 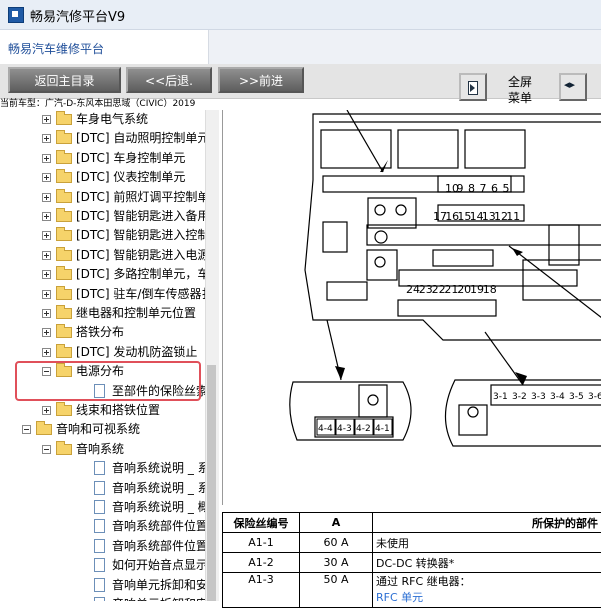 I want to click on tree-item-label: 音响系统, so click(x=100, y=449).